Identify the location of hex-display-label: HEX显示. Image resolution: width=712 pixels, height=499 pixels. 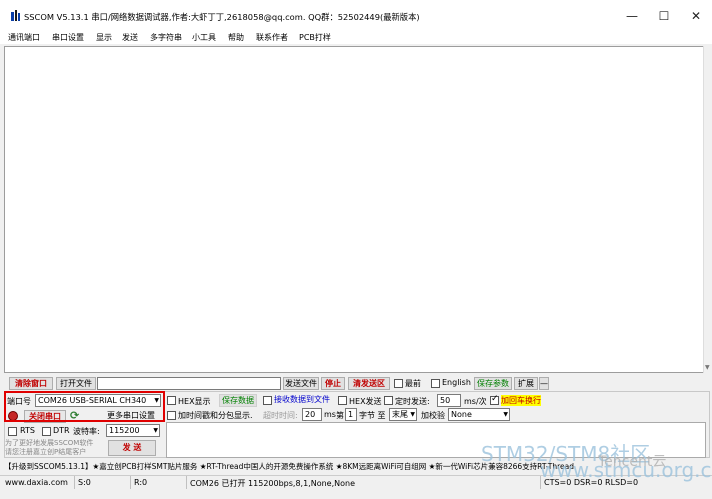
(194, 401).